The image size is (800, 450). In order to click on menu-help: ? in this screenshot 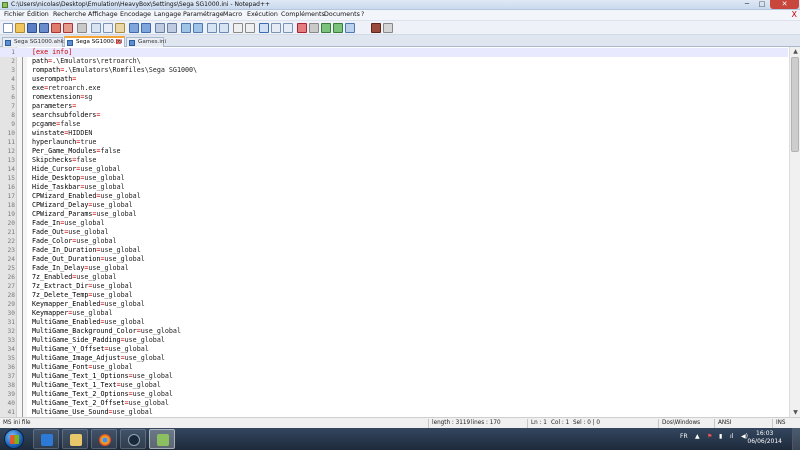, I will do `click(362, 14)`.